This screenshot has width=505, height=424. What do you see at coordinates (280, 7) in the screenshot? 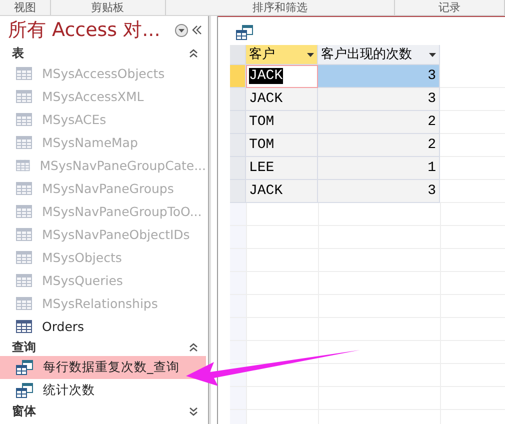
I see `ribbon-group-label: 排序和筛选` at bounding box center [280, 7].